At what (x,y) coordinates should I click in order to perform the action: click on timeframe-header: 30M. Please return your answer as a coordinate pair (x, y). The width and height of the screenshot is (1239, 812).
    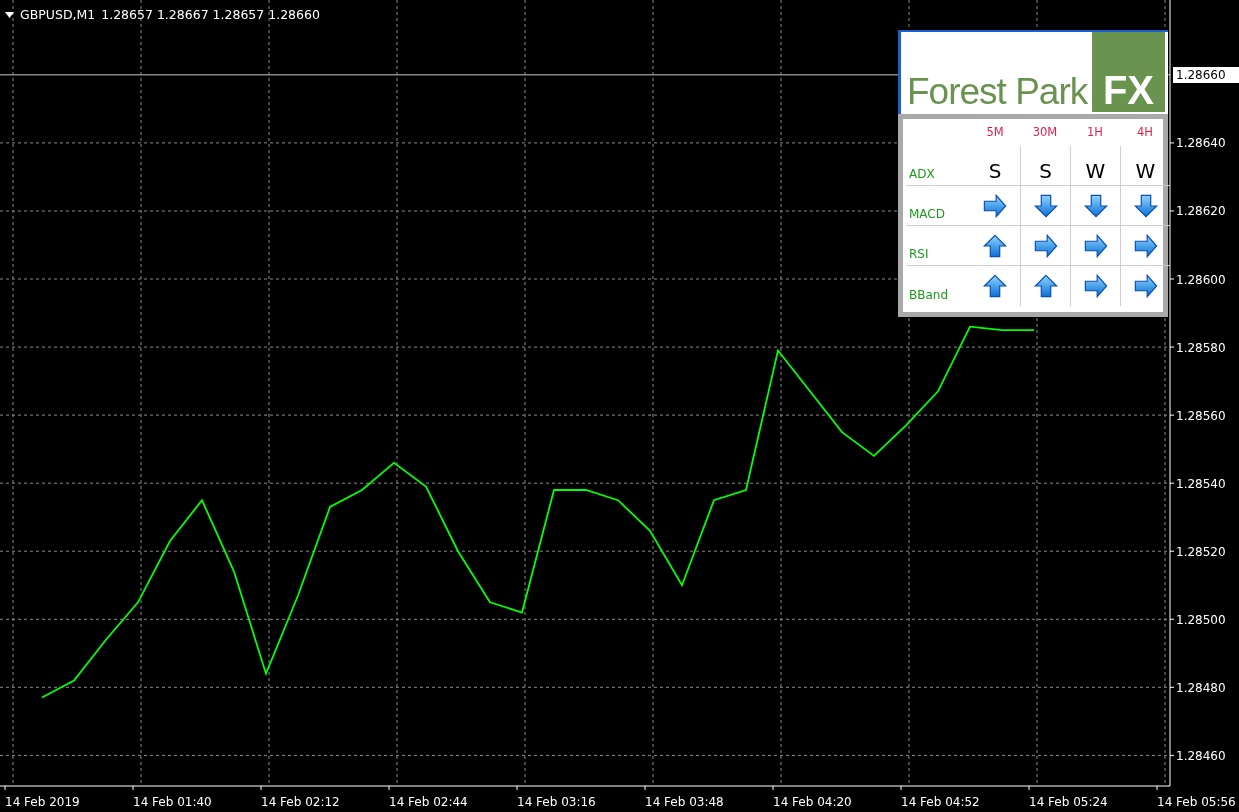
    Looking at the image, I should click on (1045, 132).